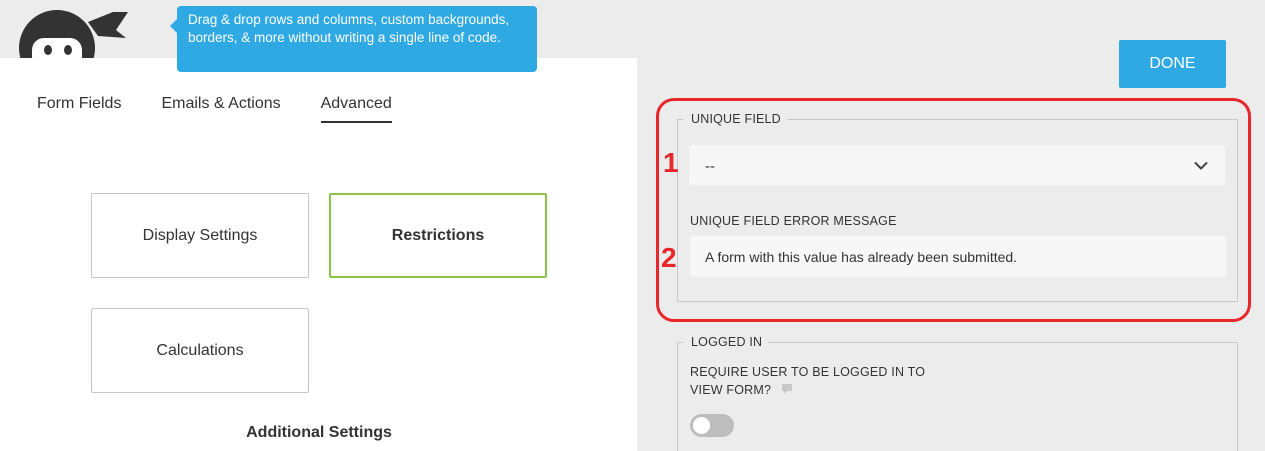 This screenshot has width=1265, height=451. What do you see at coordinates (356, 108) in the screenshot?
I see `tab-advanced: Advanced` at bounding box center [356, 108].